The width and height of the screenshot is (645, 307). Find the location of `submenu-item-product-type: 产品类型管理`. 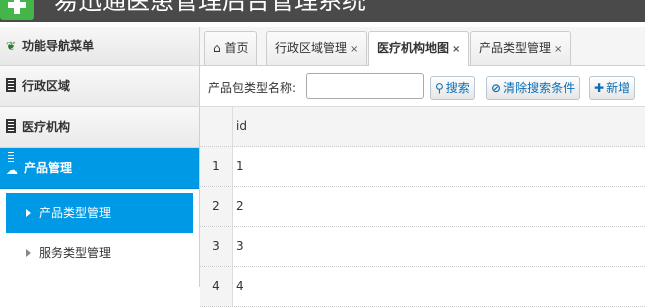

submenu-item-product-type: 产品类型管理 is located at coordinates (99, 213).